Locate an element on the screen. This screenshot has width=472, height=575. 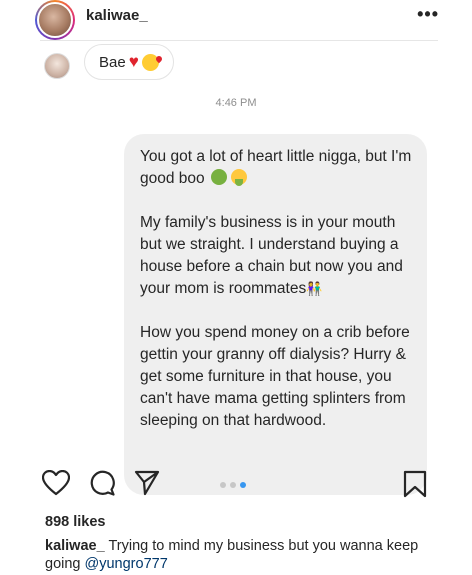
red-heart-emoji-icon: ♥ is located at coordinates (133, 61).